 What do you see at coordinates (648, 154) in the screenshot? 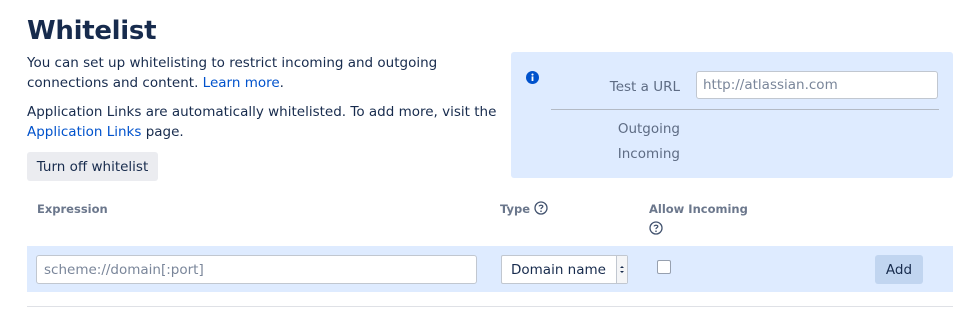
I see `incoming-label: Incoming` at bounding box center [648, 154].